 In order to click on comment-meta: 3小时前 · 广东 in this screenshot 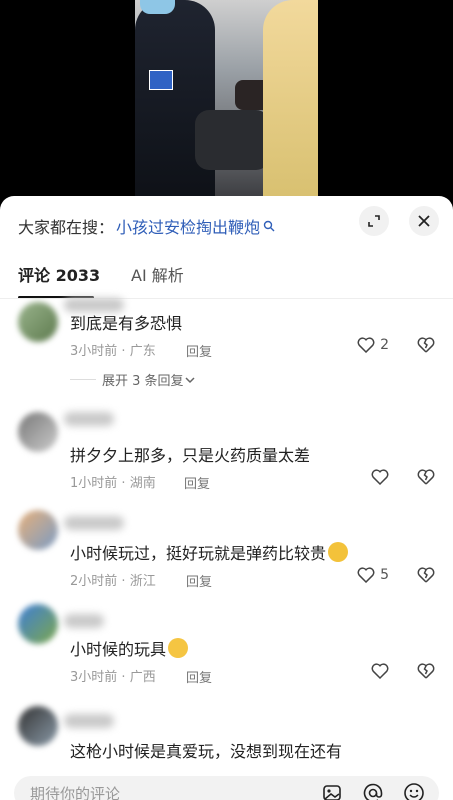, I will do `click(113, 349)`.